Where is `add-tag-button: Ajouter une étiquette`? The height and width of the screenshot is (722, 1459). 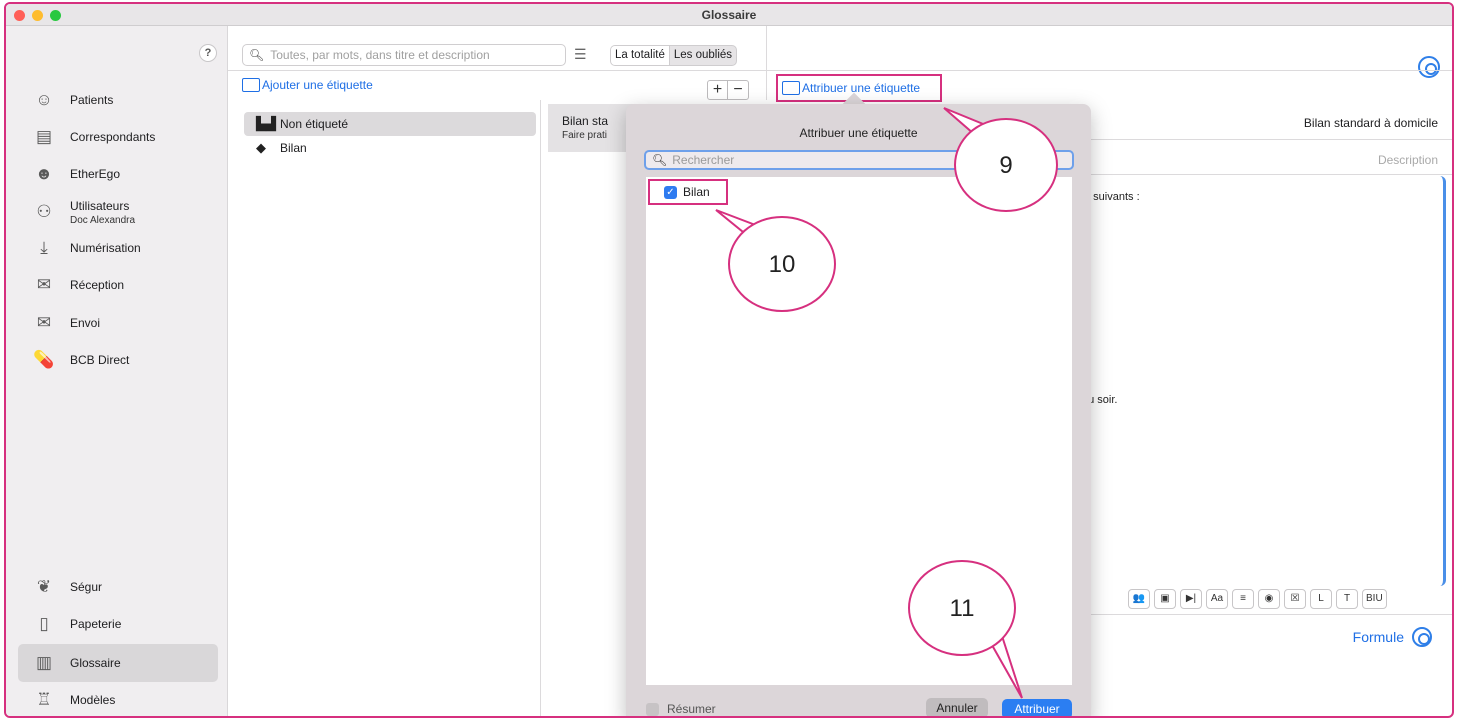
add-tag-button: Ajouter une étiquette is located at coordinates (307, 85).